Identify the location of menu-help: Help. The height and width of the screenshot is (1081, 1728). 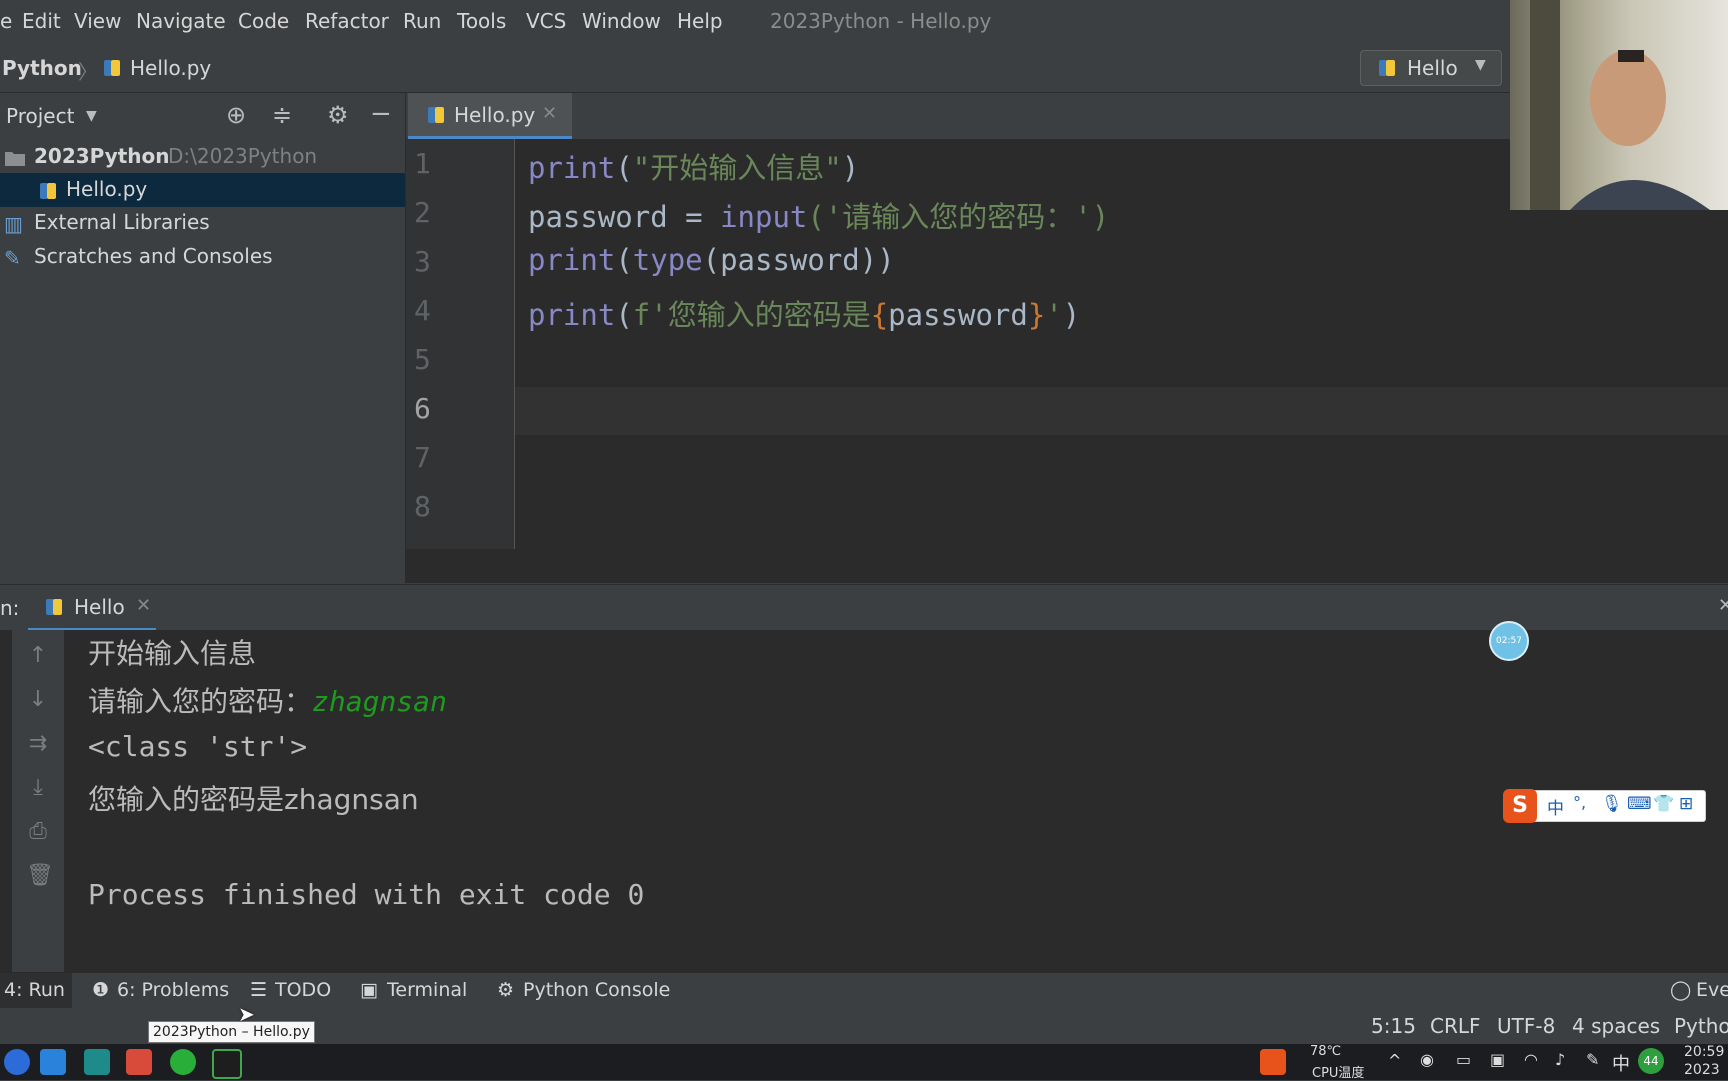
(700, 21).